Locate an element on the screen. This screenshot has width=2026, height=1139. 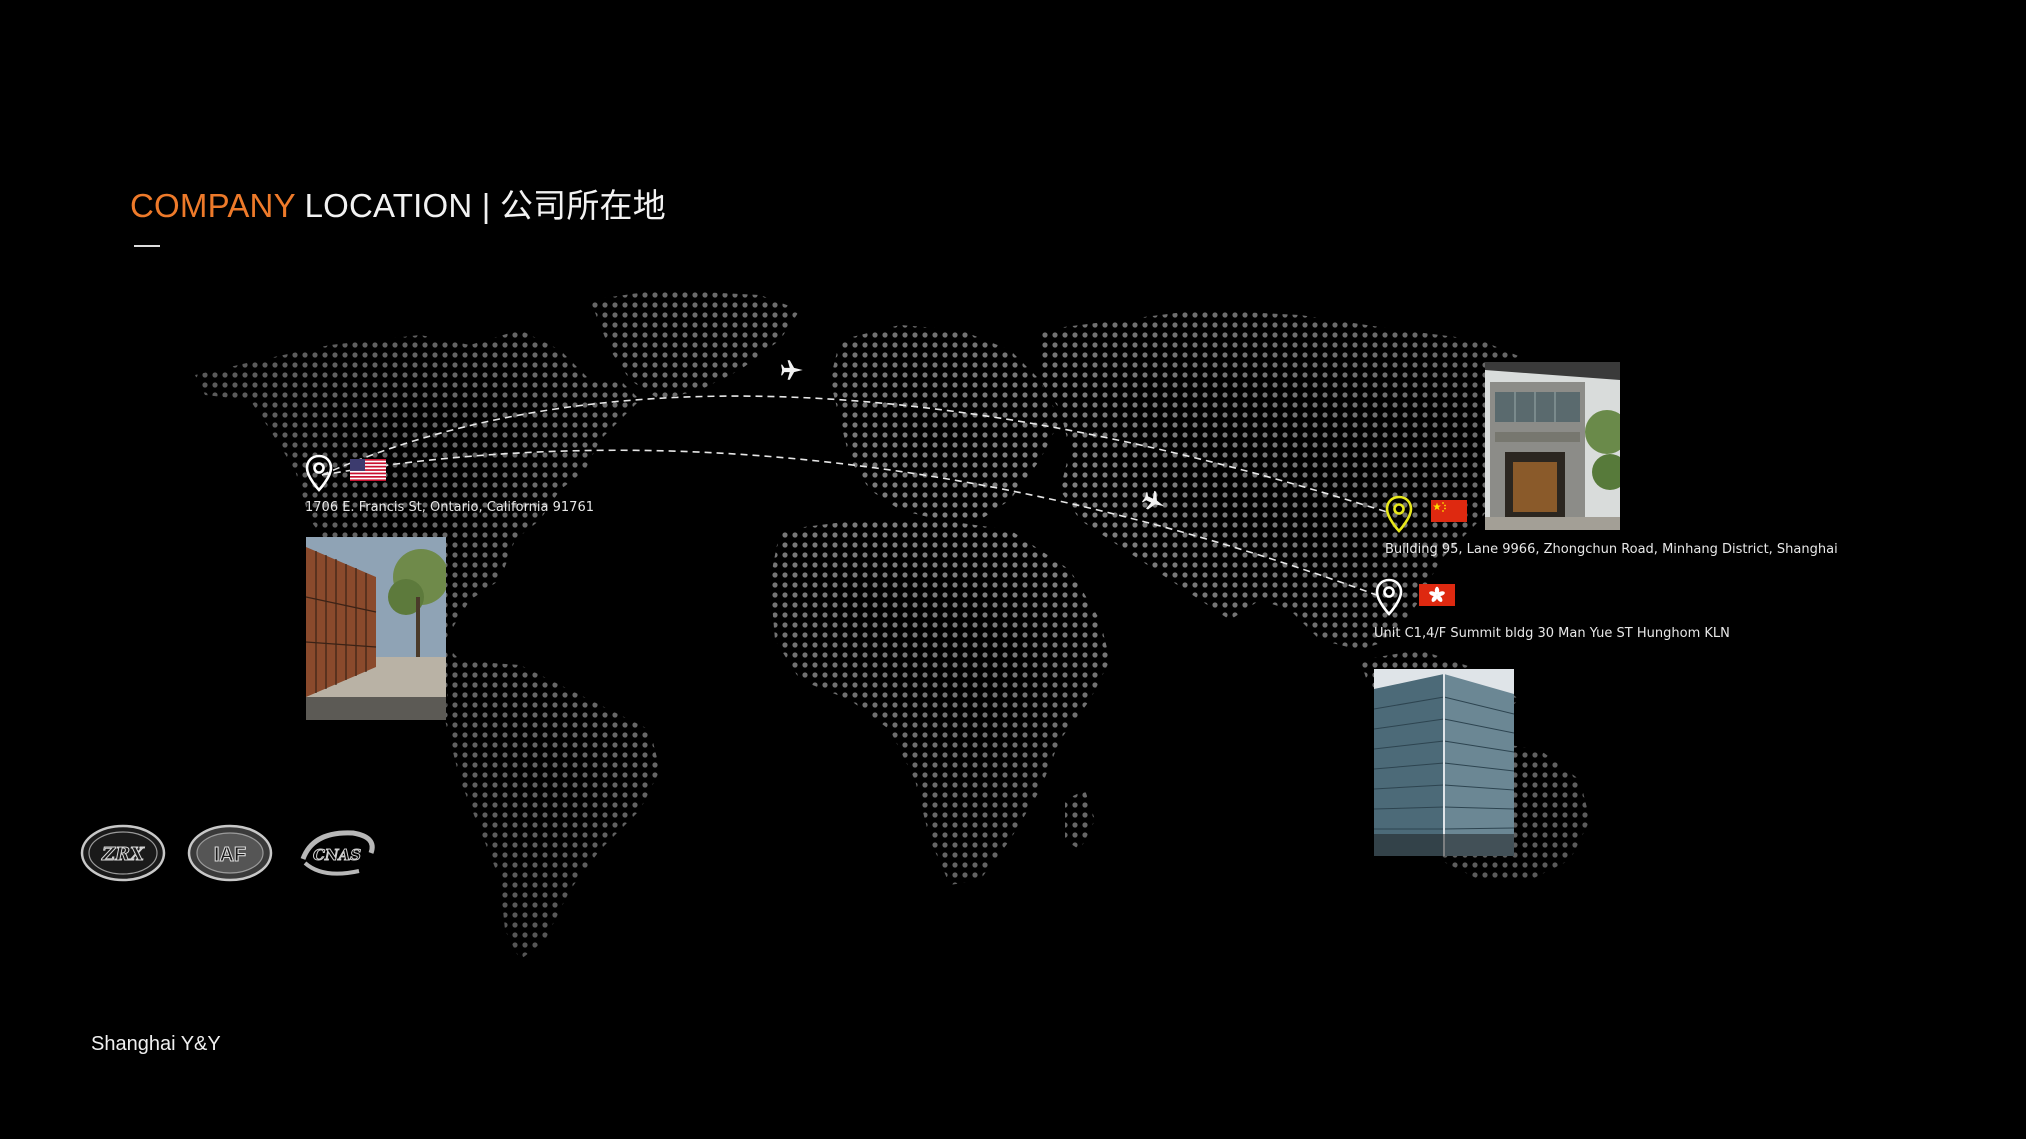
hong-kong-flag-icon is located at coordinates (1437, 595).